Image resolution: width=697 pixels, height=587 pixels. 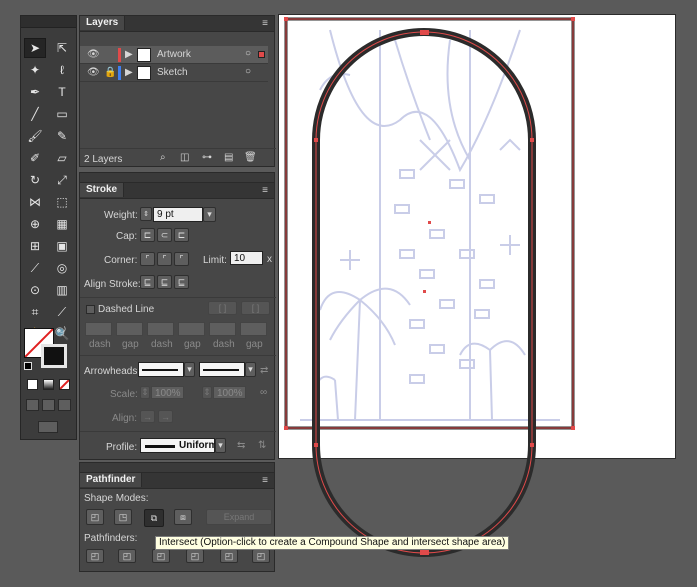 What do you see at coordinates (154, 518) in the screenshot?
I see `intersect-button: ⧉` at bounding box center [154, 518].